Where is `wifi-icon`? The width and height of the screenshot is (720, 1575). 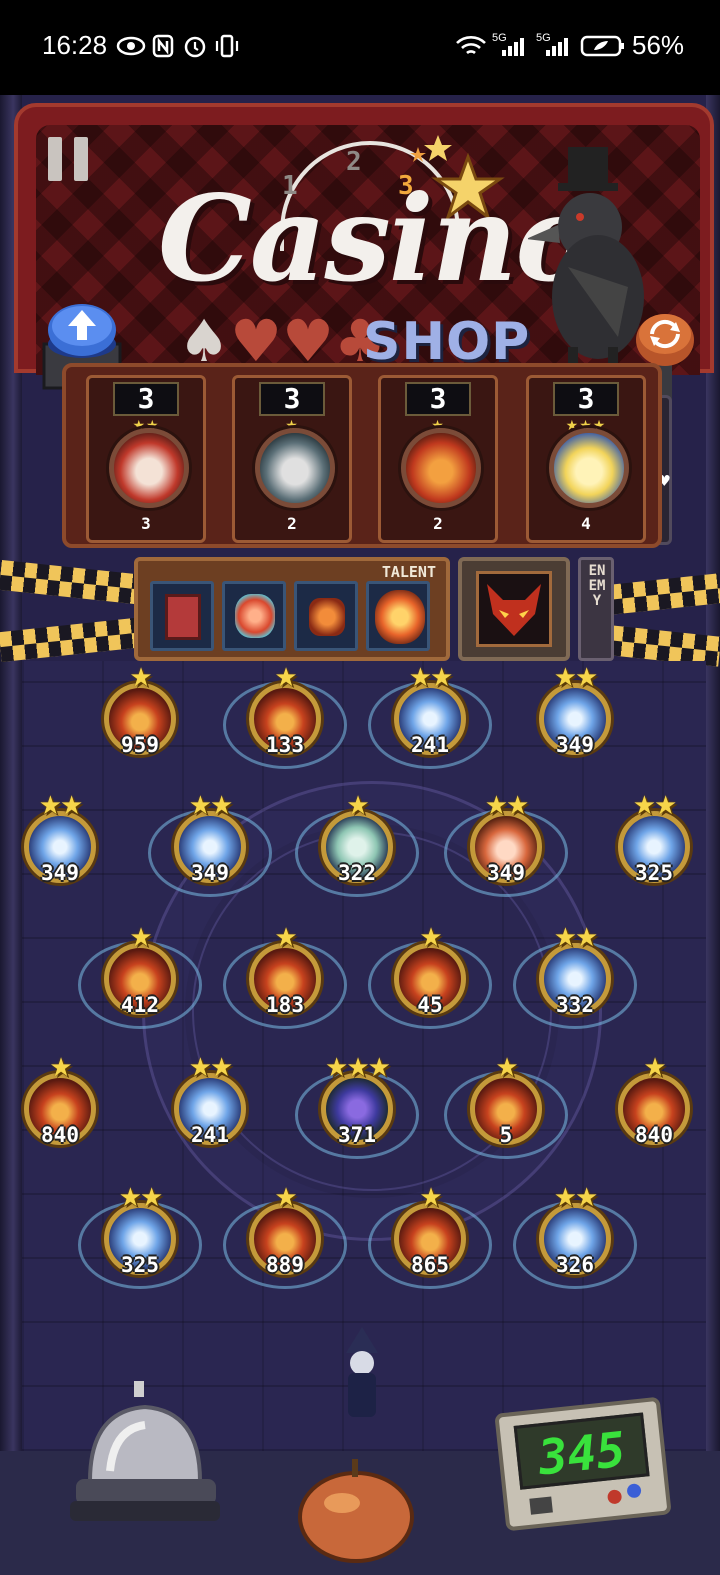
wifi-icon is located at coordinates (471, 45).